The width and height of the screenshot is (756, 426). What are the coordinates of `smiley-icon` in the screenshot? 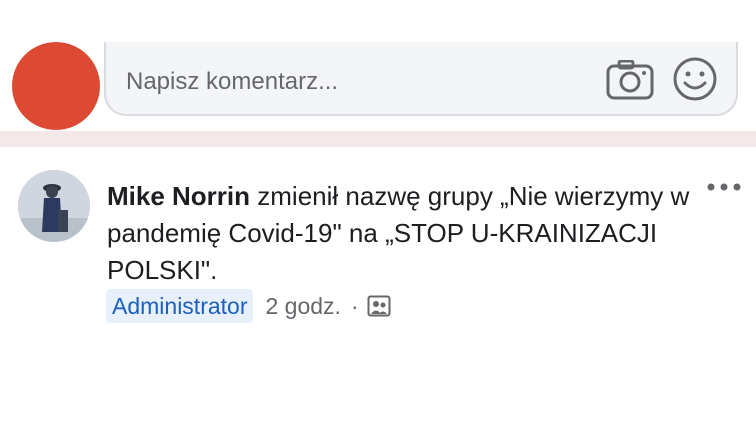 It's located at (695, 79).